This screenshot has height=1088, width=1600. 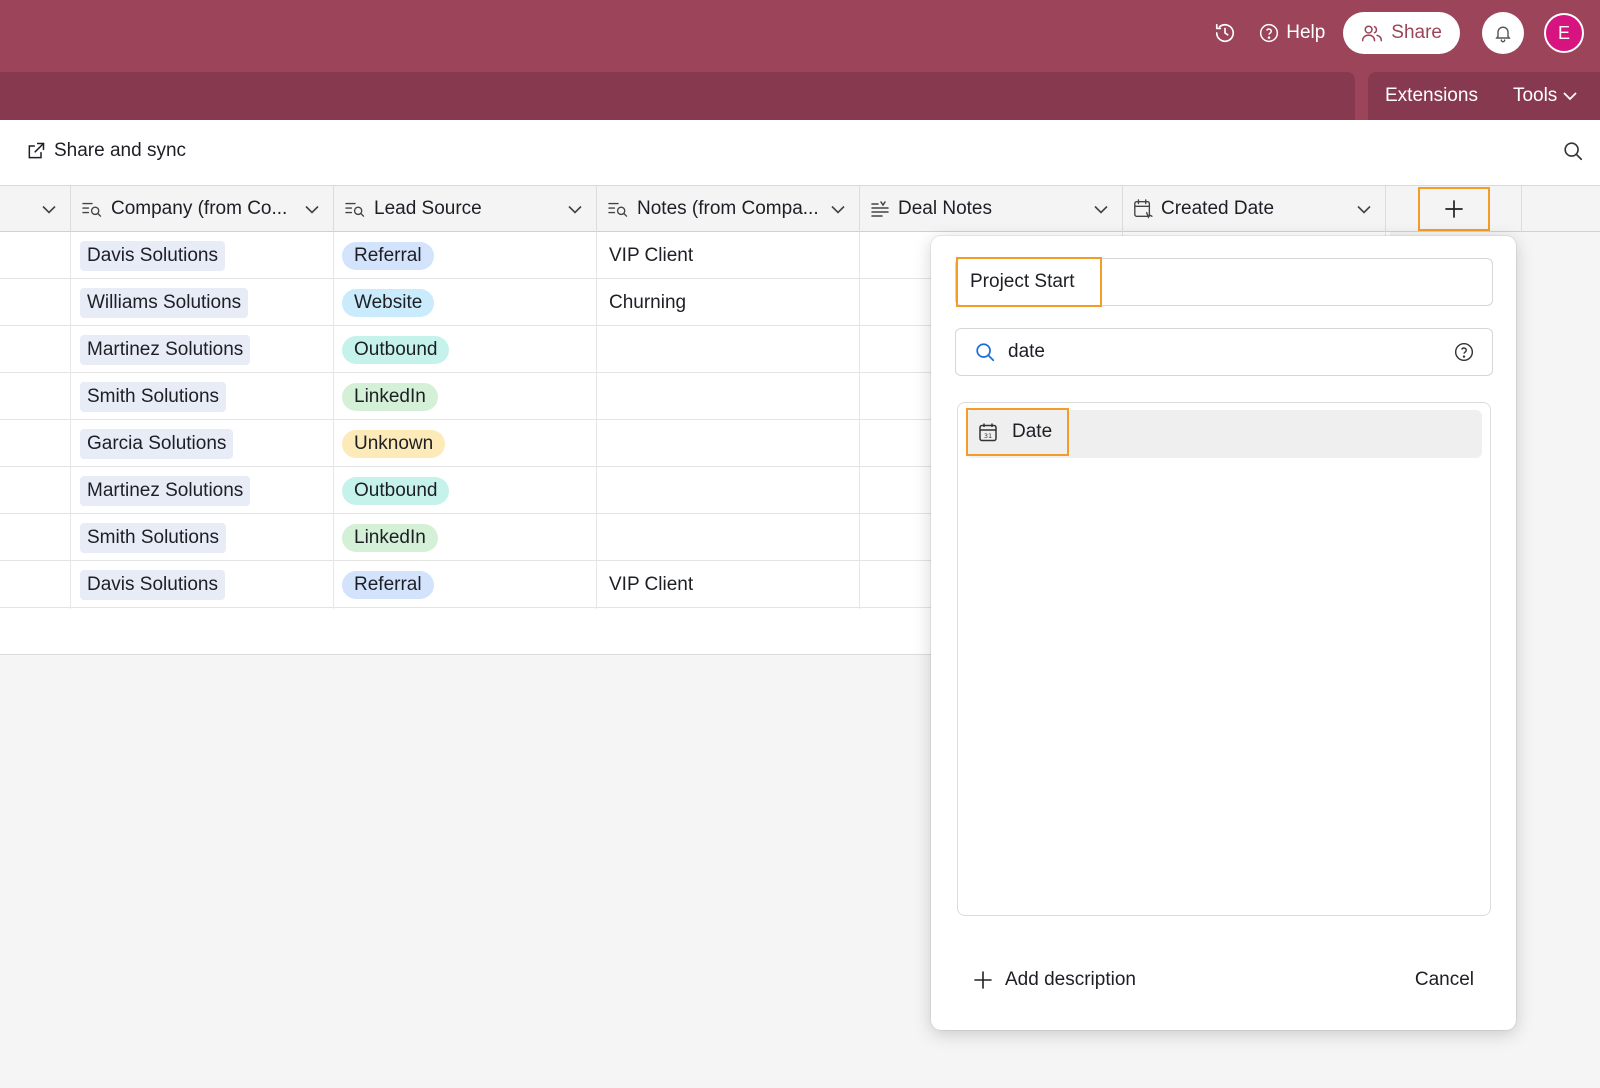 What do you see at coordinates (1218, 208) in the screenshot?
I see `column-header-label: Created Date` at bounding box center [1218, 208].